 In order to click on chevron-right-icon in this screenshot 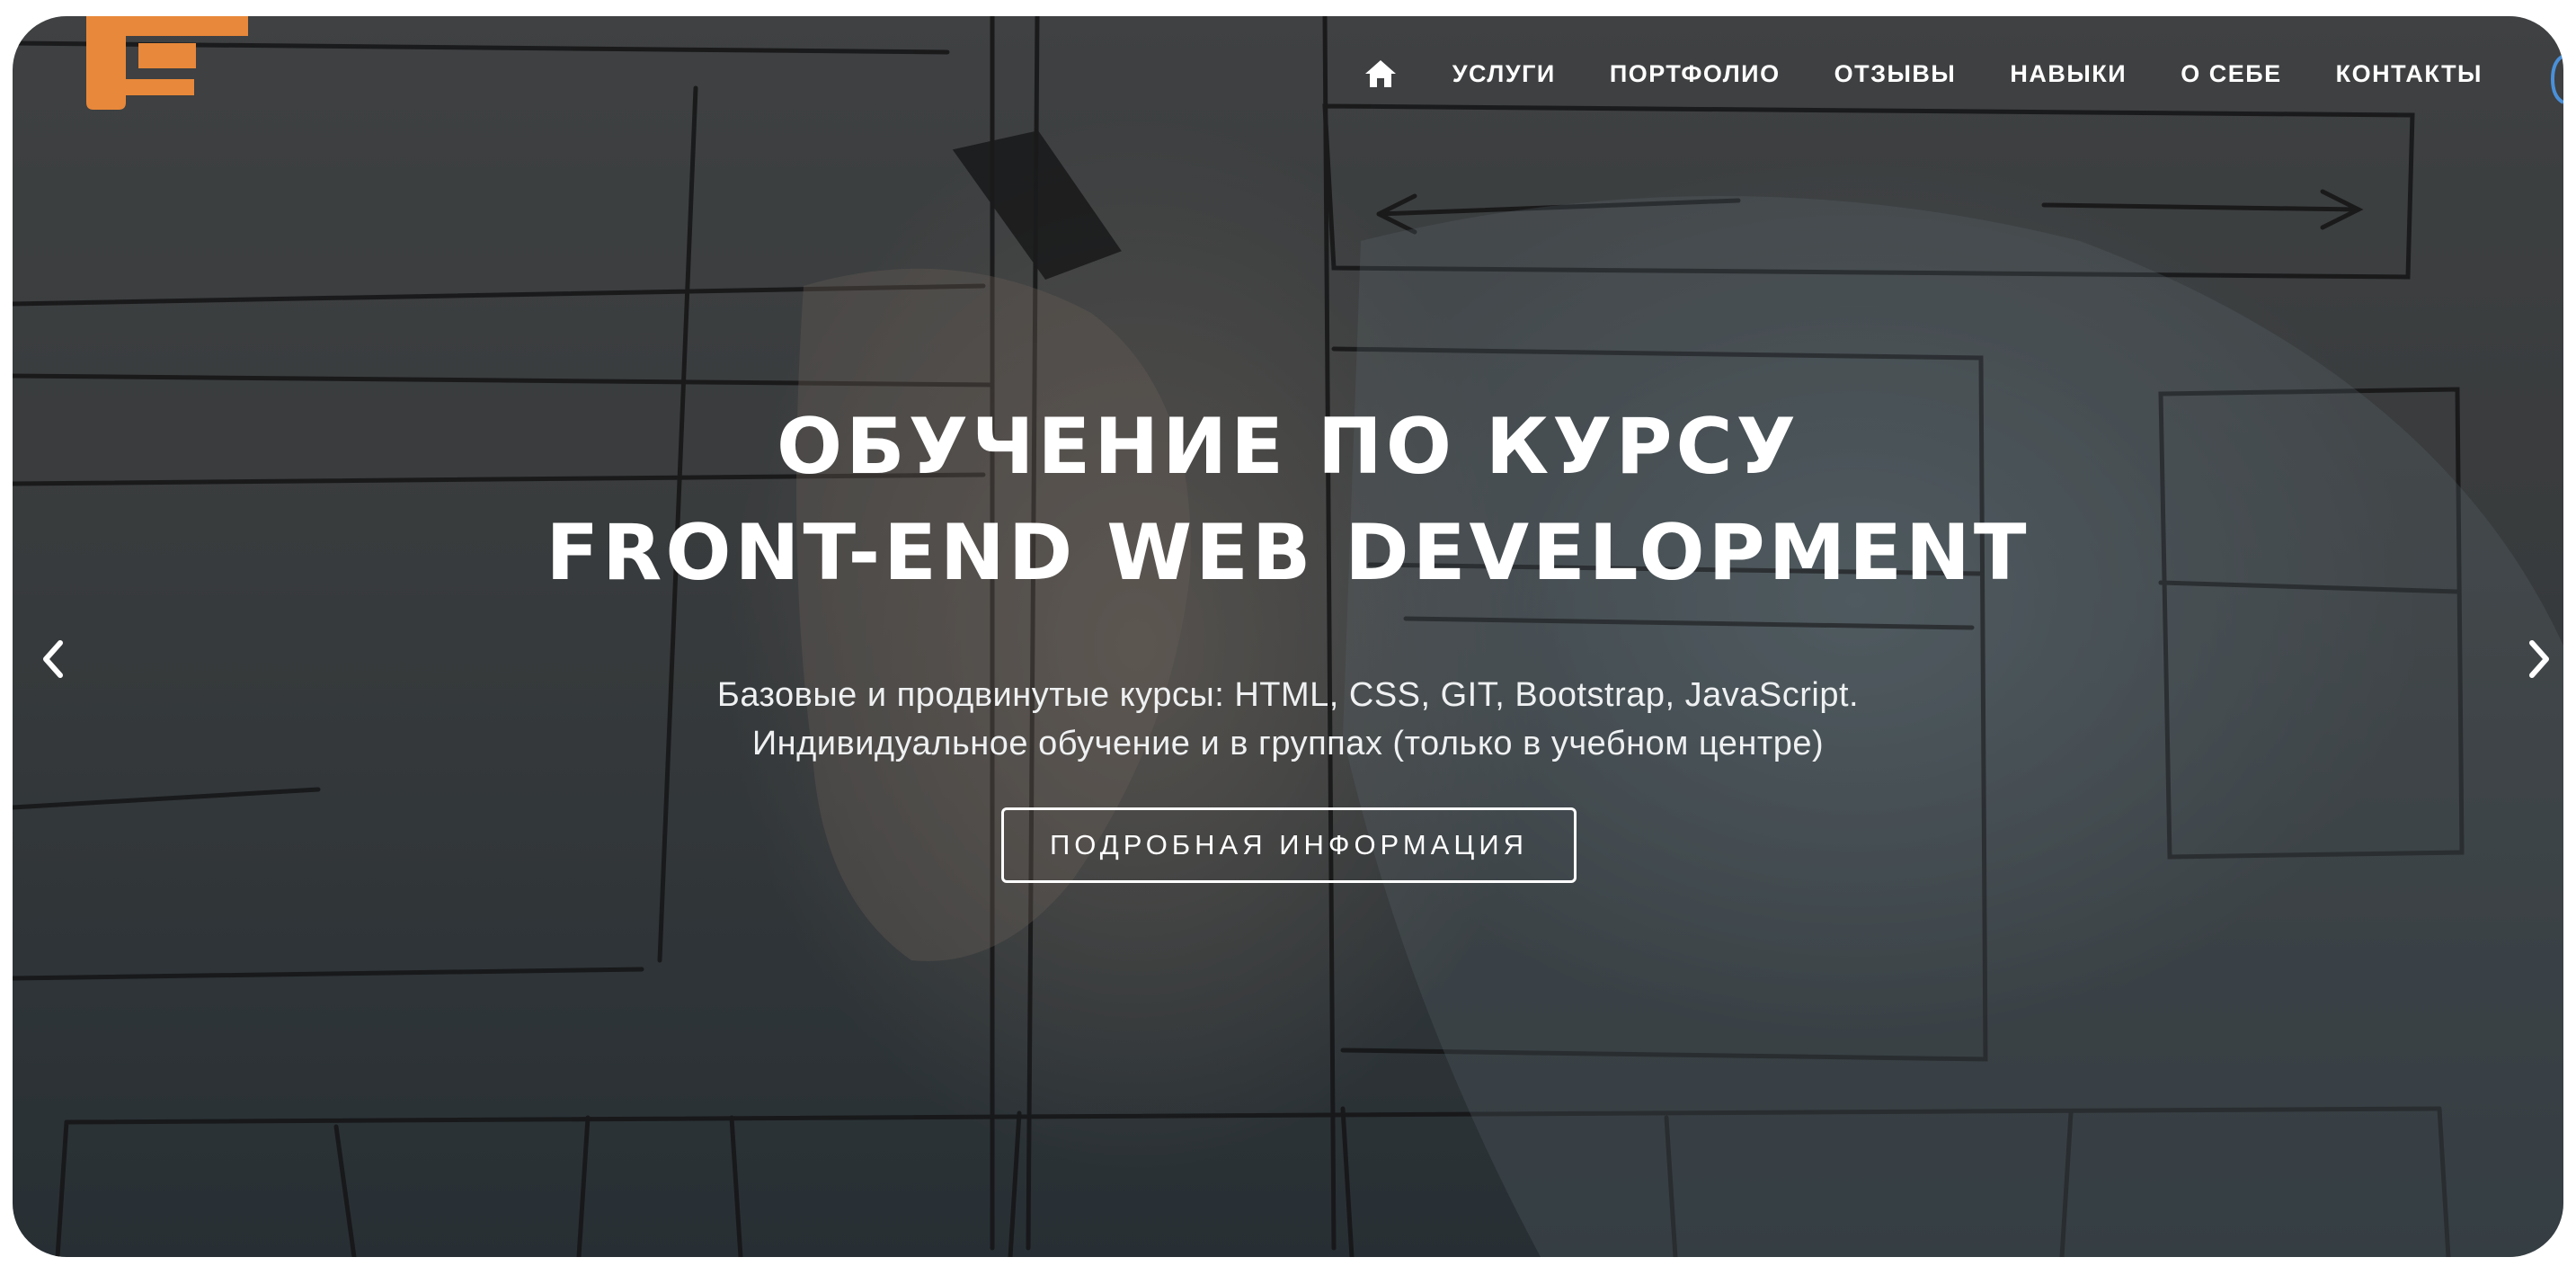, I will do `click(2539, 659)`.